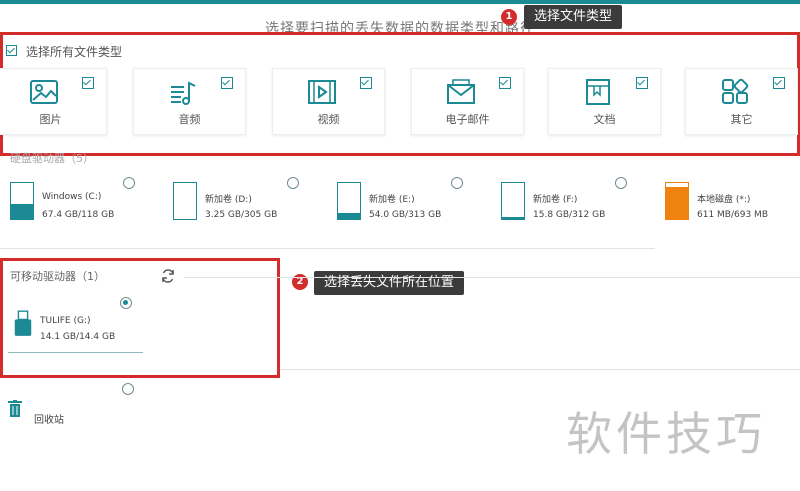 Image resolution: width=800 pixels, height=491 pixels. Describe the element at coordinates (228, 200) in the screenshot. I see `drive-name: 新加卷 (D:)` at that location.